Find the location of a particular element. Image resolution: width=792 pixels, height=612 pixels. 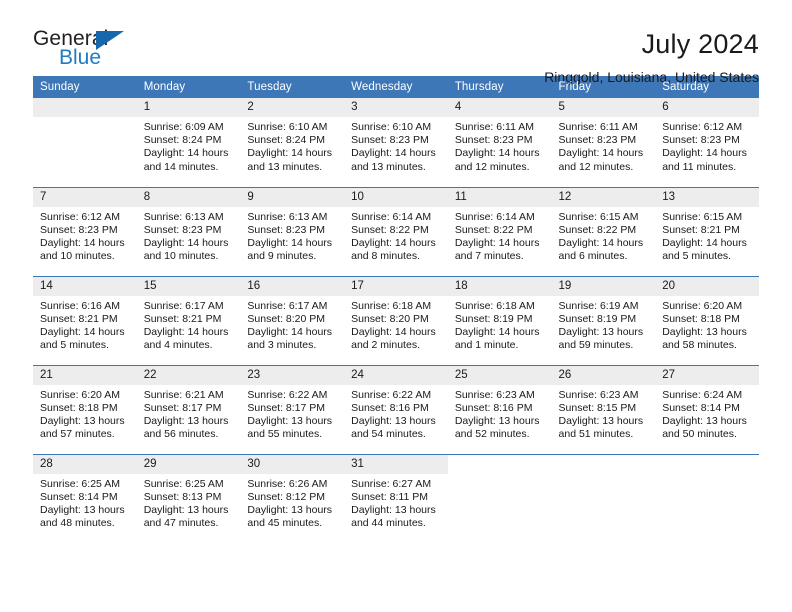

sunset-text: Sunset: 8:22 PM is located at coordinates (493, 229).